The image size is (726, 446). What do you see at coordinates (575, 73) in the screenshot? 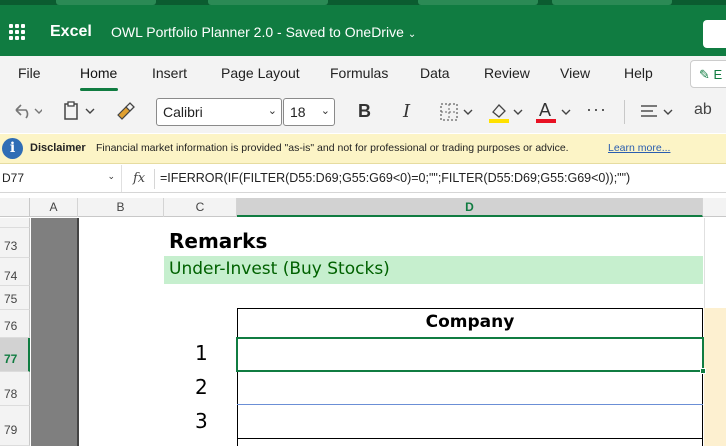
I see `tab-view: View` at bounding box center [575, 73].